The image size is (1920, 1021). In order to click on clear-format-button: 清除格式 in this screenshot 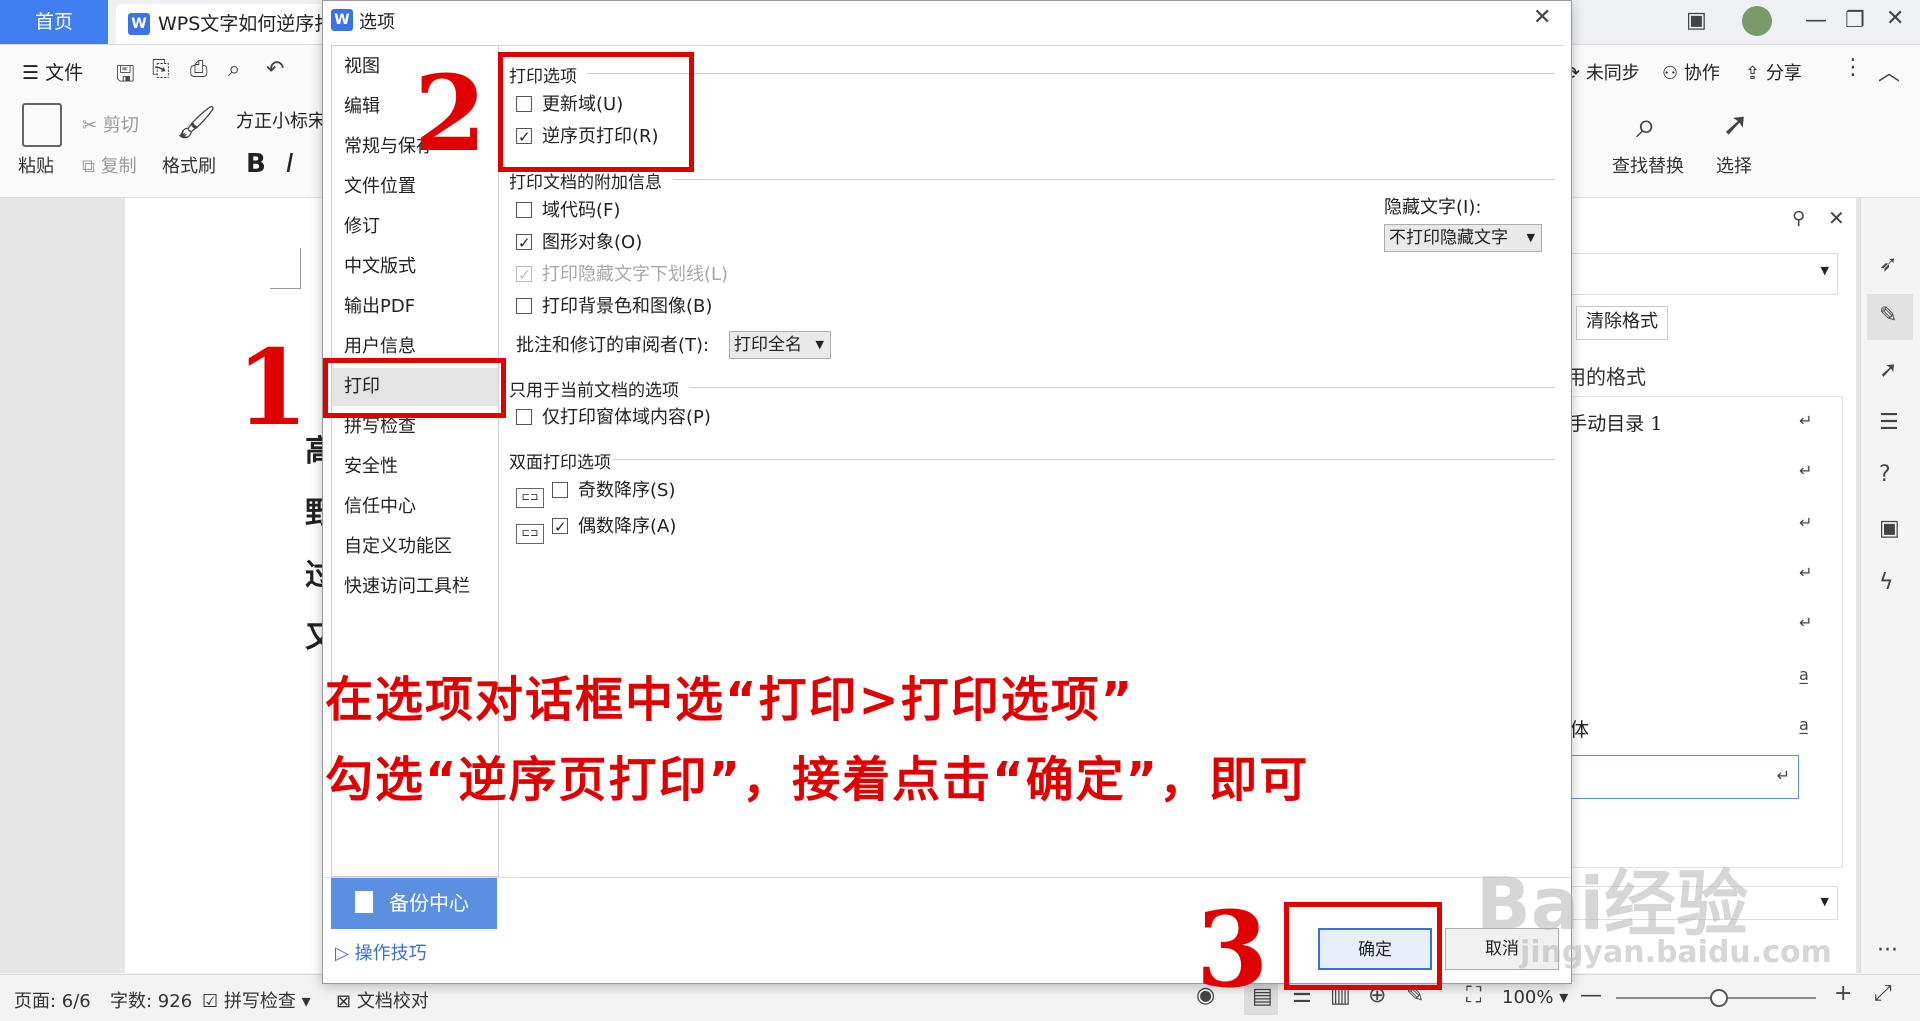, I will do `click(1622, 323)`.